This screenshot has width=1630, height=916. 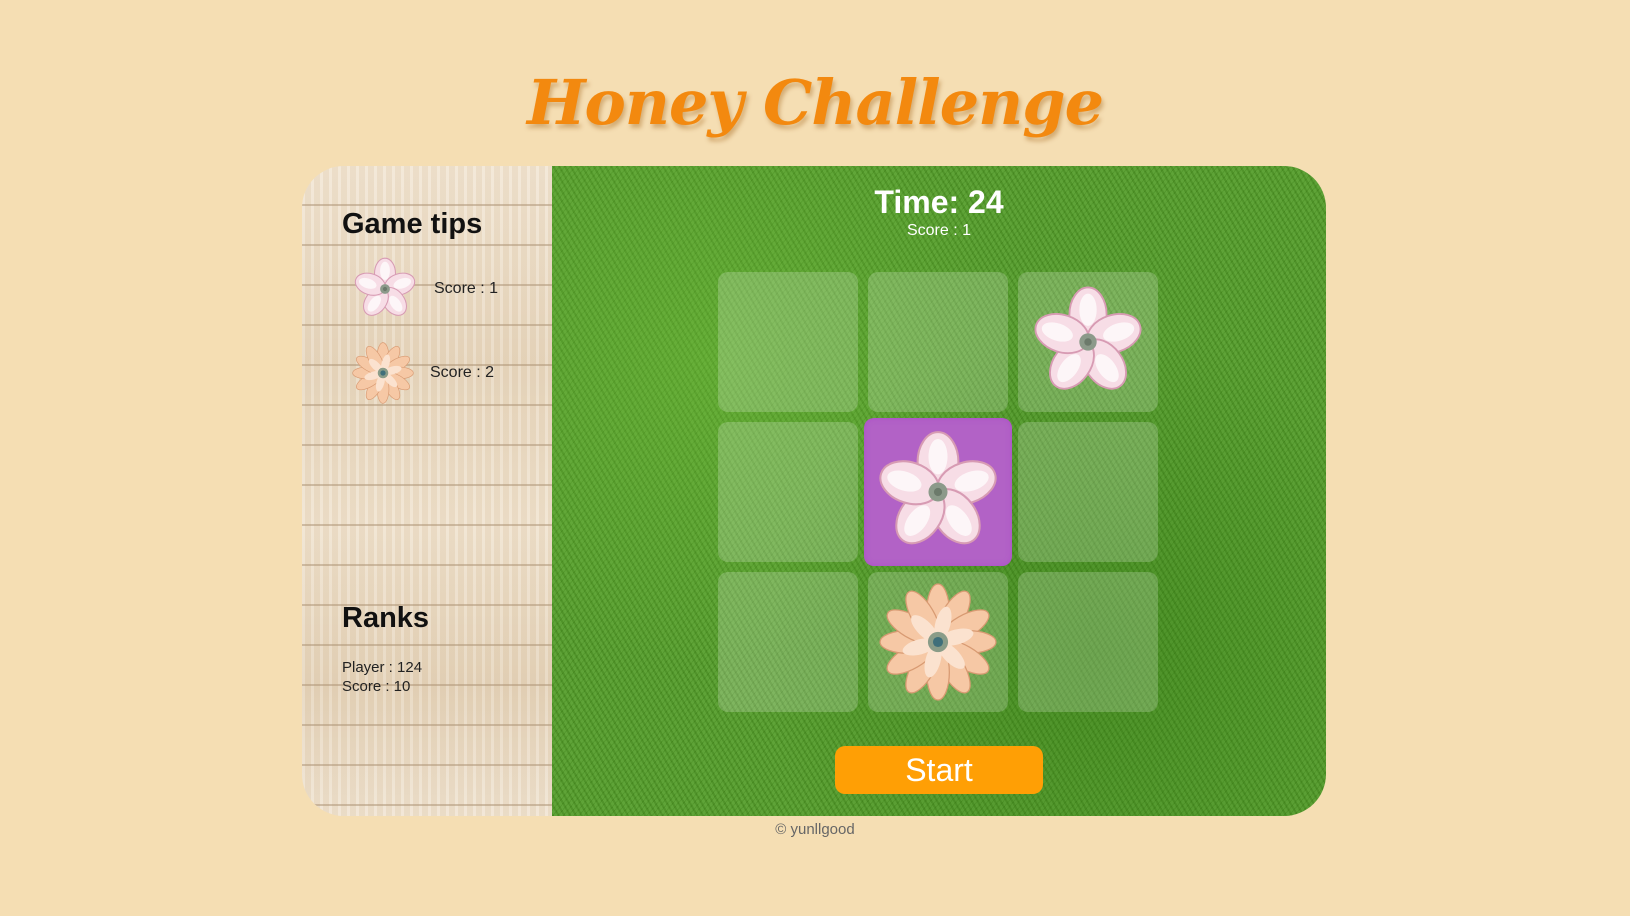 I want to click on tip-label: Score : 1, so click(x=466, y=288).